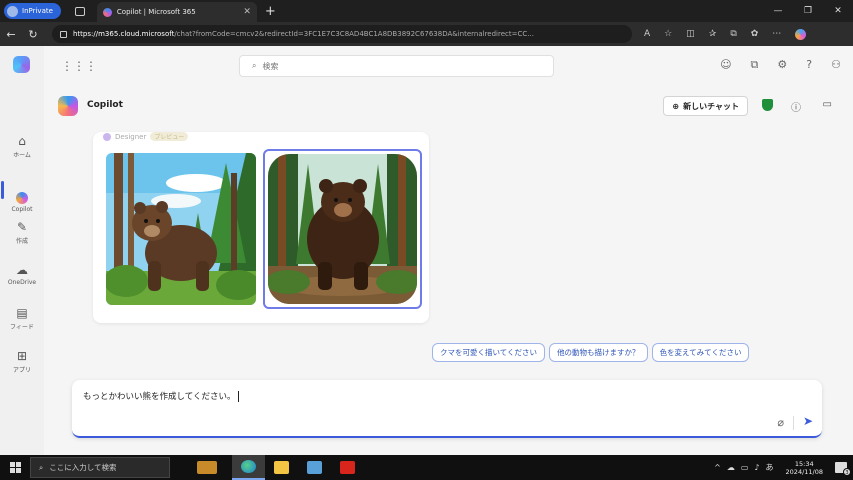 The image size is (853, 480). I want to click on rail-item-create: ✎ 作成, so click(22, 232).